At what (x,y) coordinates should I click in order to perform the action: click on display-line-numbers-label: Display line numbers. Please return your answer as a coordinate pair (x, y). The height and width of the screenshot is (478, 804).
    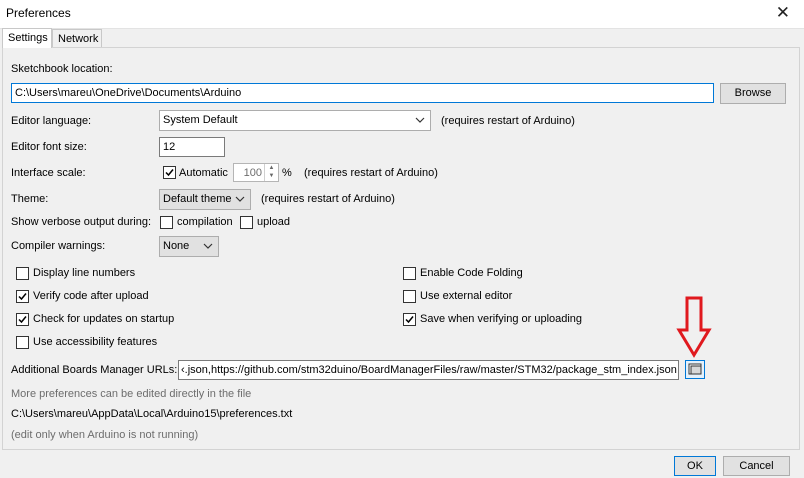
    Looking at the image, I should click on (84, 273).